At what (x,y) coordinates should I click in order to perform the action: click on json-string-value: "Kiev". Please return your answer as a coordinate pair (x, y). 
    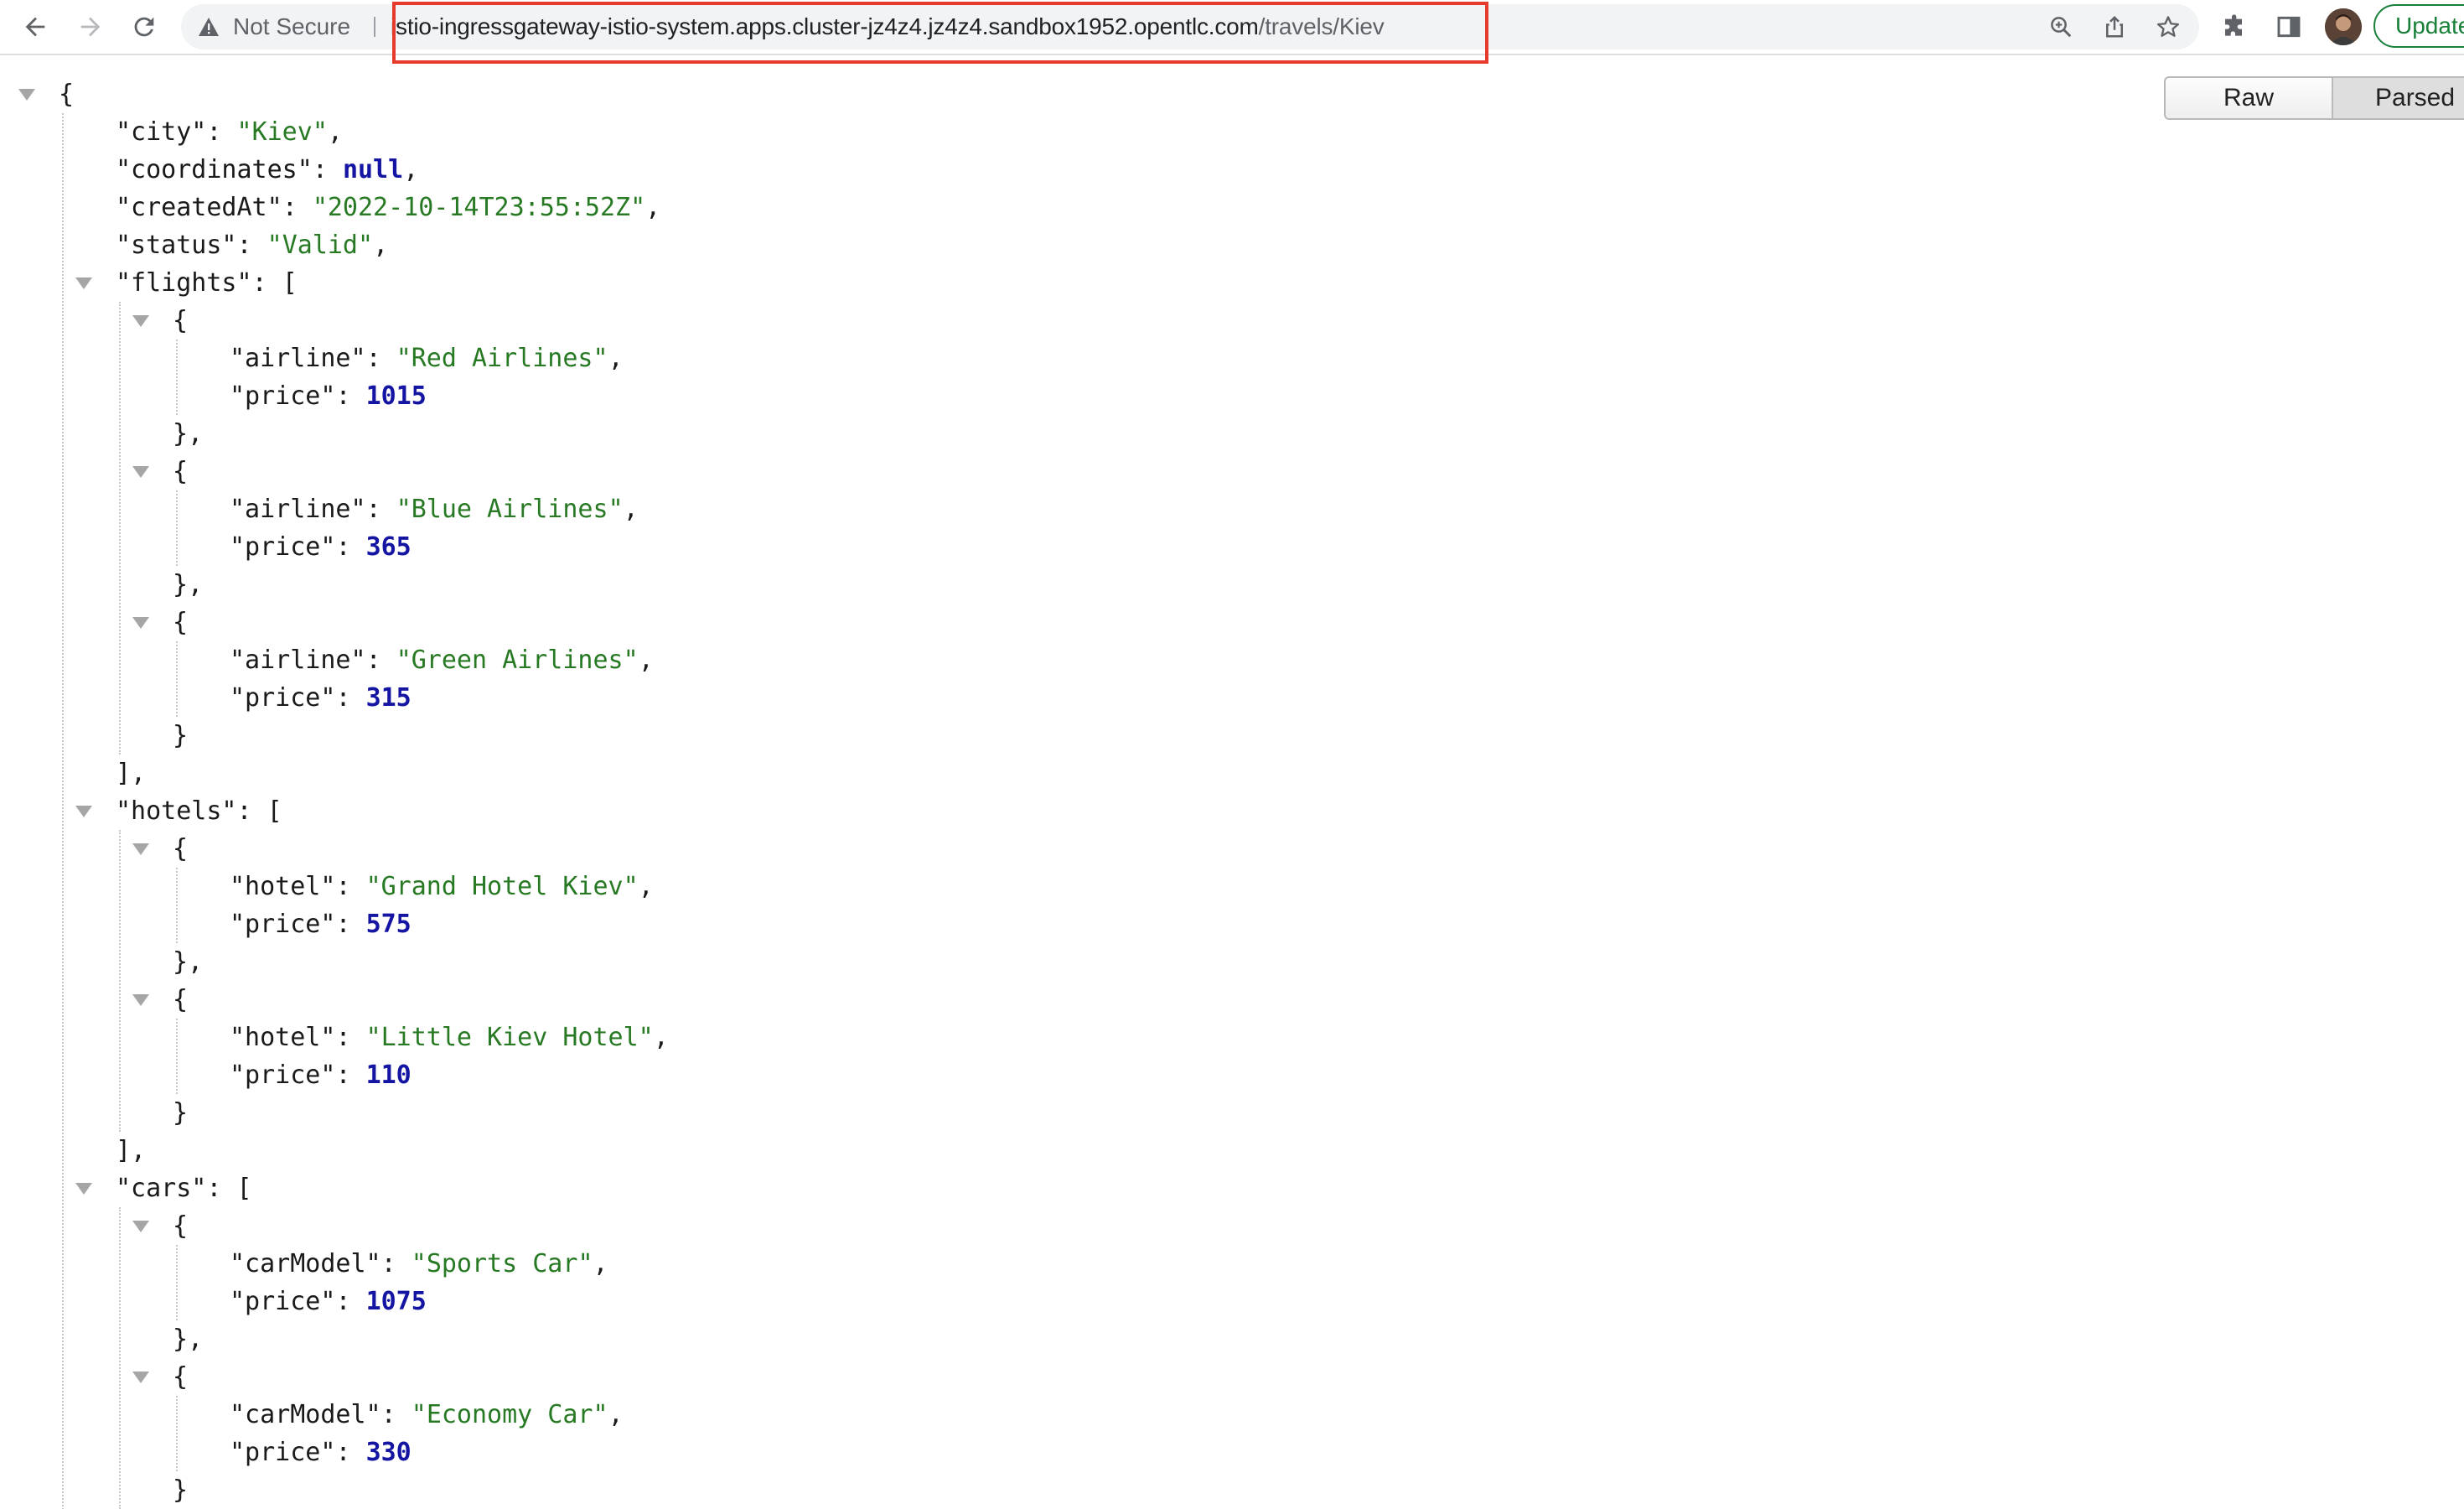
    Looking at the image, I should click on (282, 132).